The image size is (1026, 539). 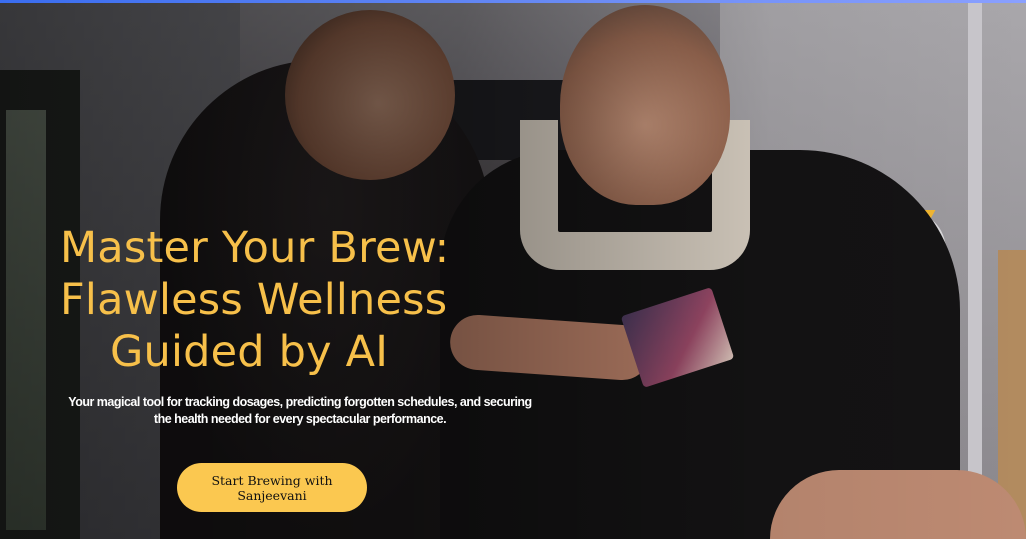 What do you see at coordinates (513, 1) in the screenshot?
I see `top-accent-bar` at bounding box center [513, 1].